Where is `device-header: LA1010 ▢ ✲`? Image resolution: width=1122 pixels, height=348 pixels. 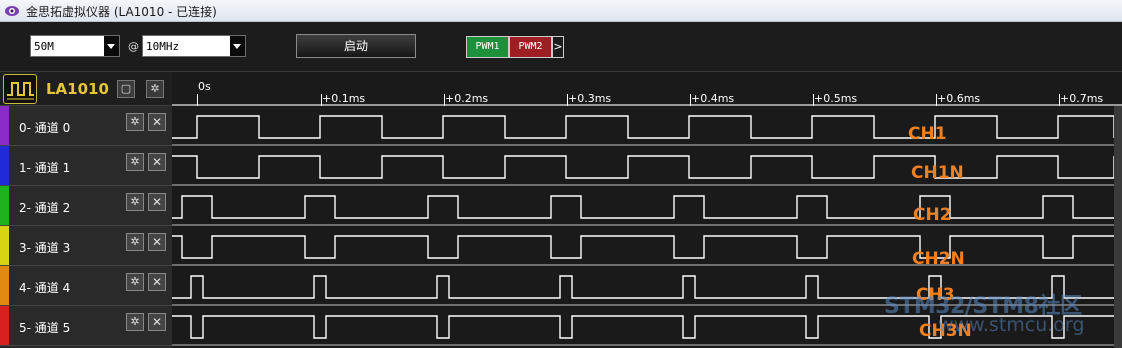 device-header: LA1010 ▢ ✲ is located at coordinates (86, 89).